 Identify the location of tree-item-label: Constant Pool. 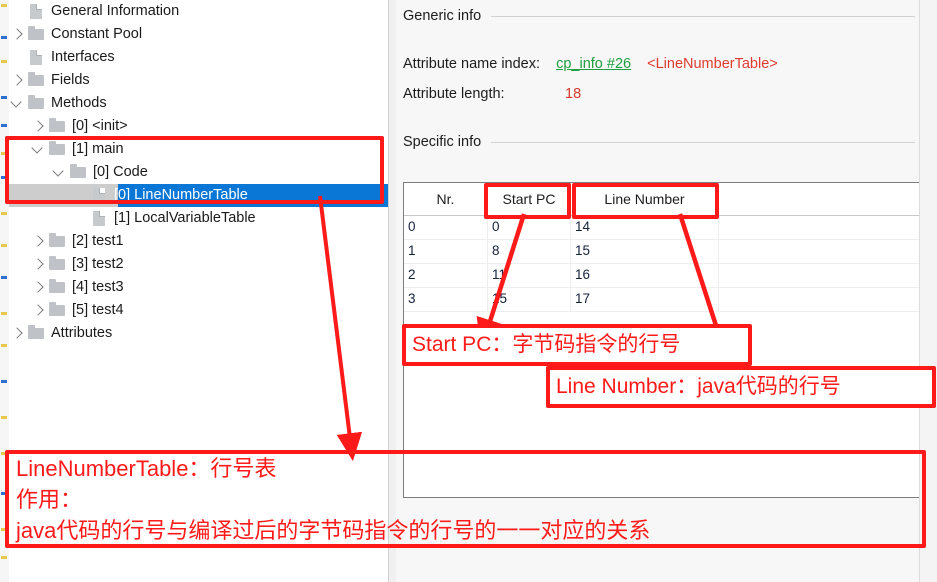
(97, 34).